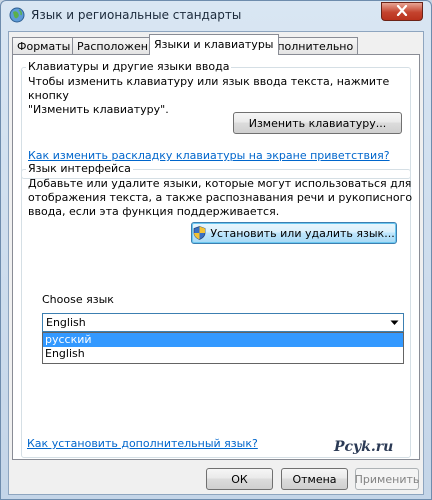 The image size is (432, 500). I want to click on display-language-description-line: ввода, если эта функция поддерживается., so click(154, 211).